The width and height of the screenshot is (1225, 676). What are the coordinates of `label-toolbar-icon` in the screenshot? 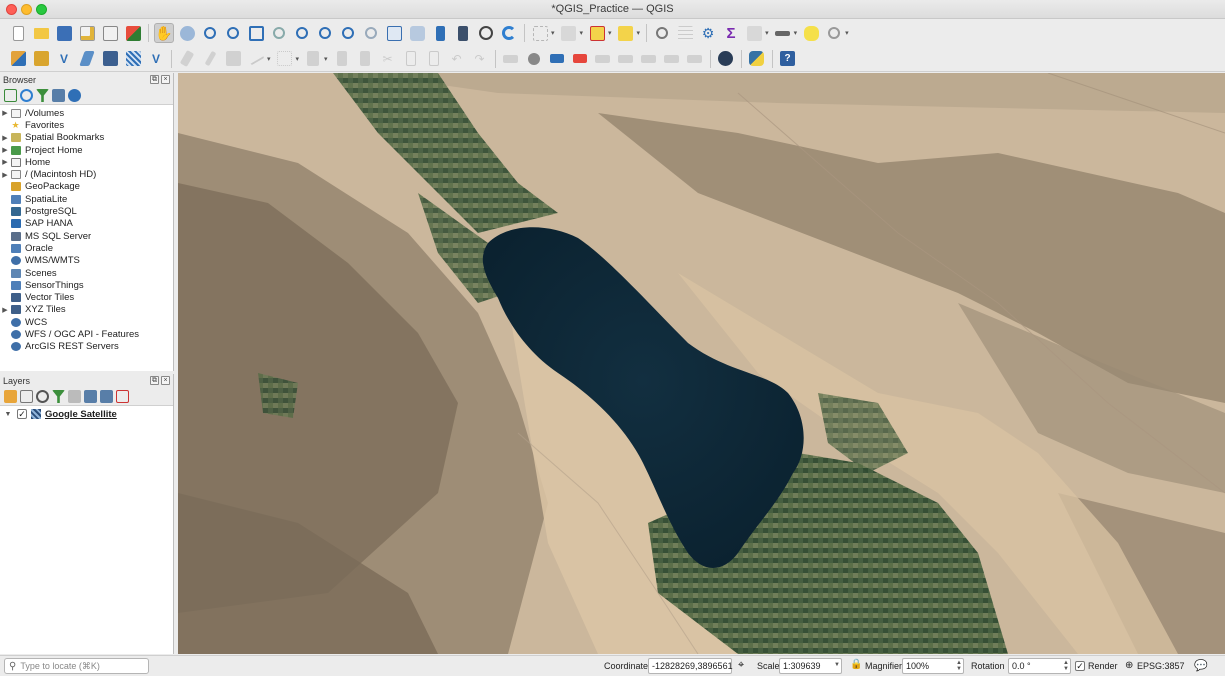 It's located at (511, 59).